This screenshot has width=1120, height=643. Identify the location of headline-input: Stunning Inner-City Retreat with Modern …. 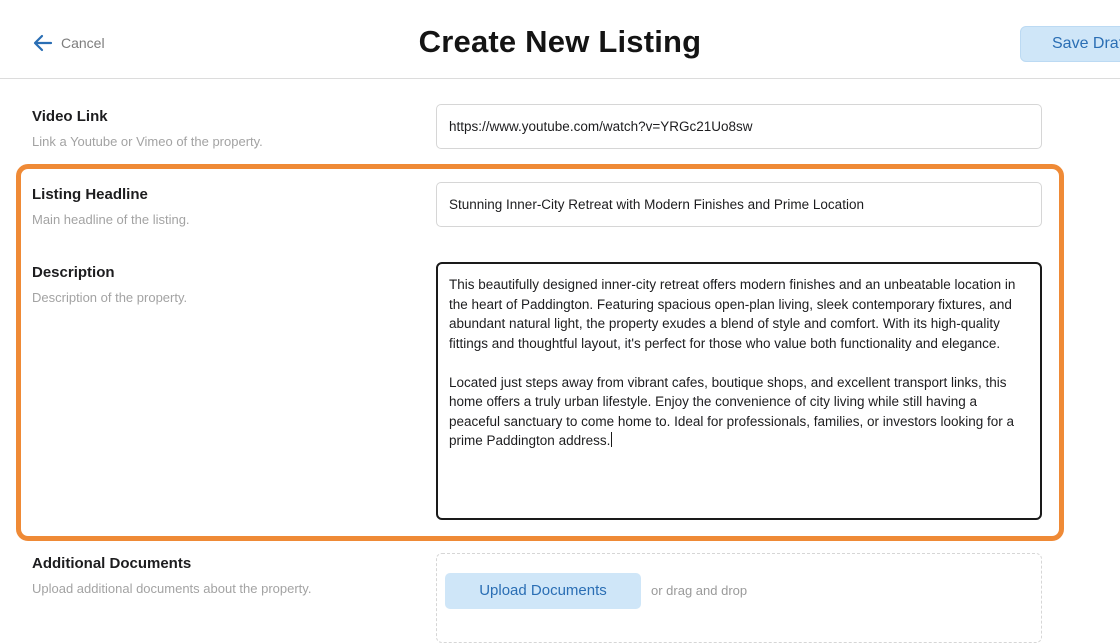
(739, 204).